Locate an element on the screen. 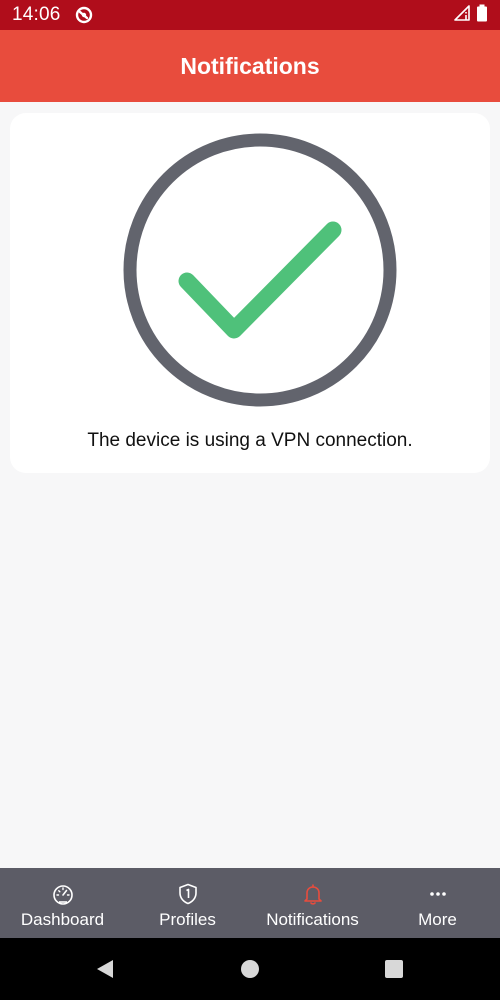 This screenshot has width=500, height=1000. bottom-navigation: Dashboard Profiles Notifications More is located at coordinates (250, 903).